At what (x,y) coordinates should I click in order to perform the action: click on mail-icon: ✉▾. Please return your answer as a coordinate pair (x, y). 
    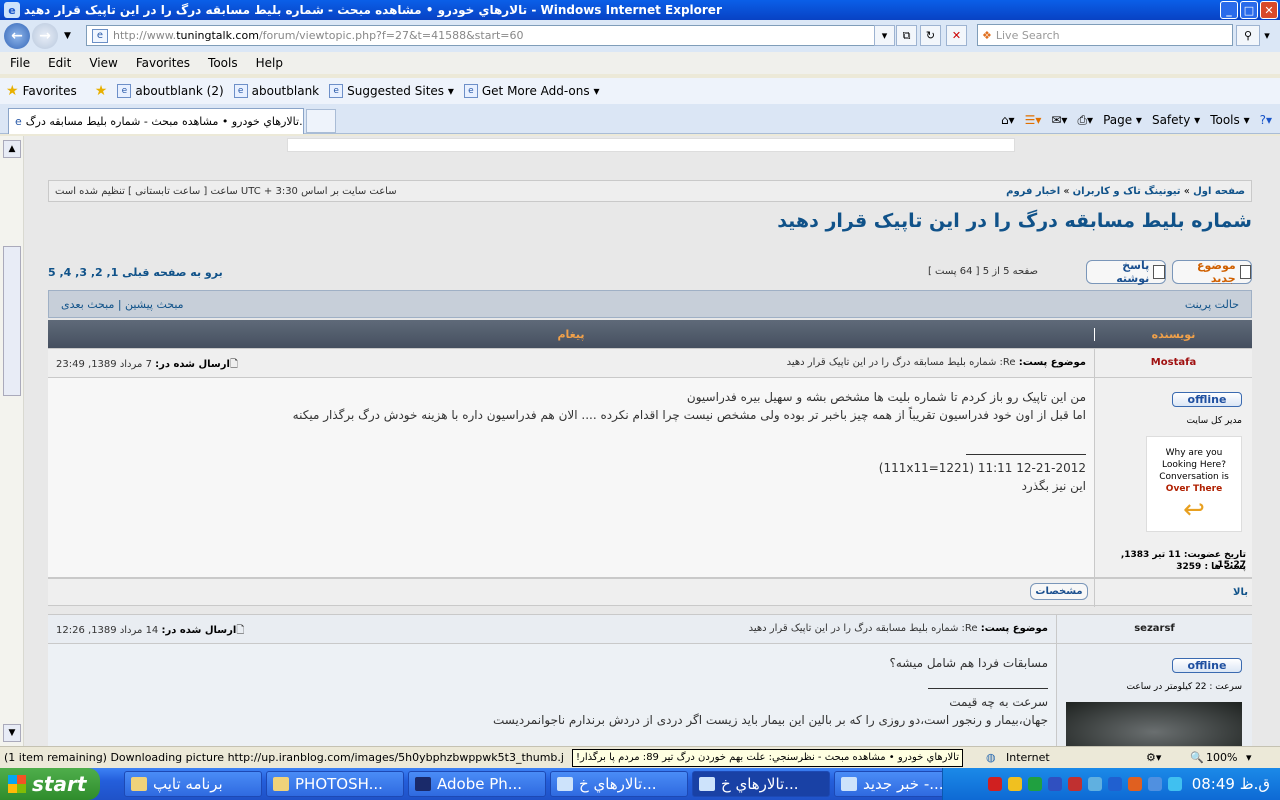
    Looking at the image, I should click on (1059, 120).